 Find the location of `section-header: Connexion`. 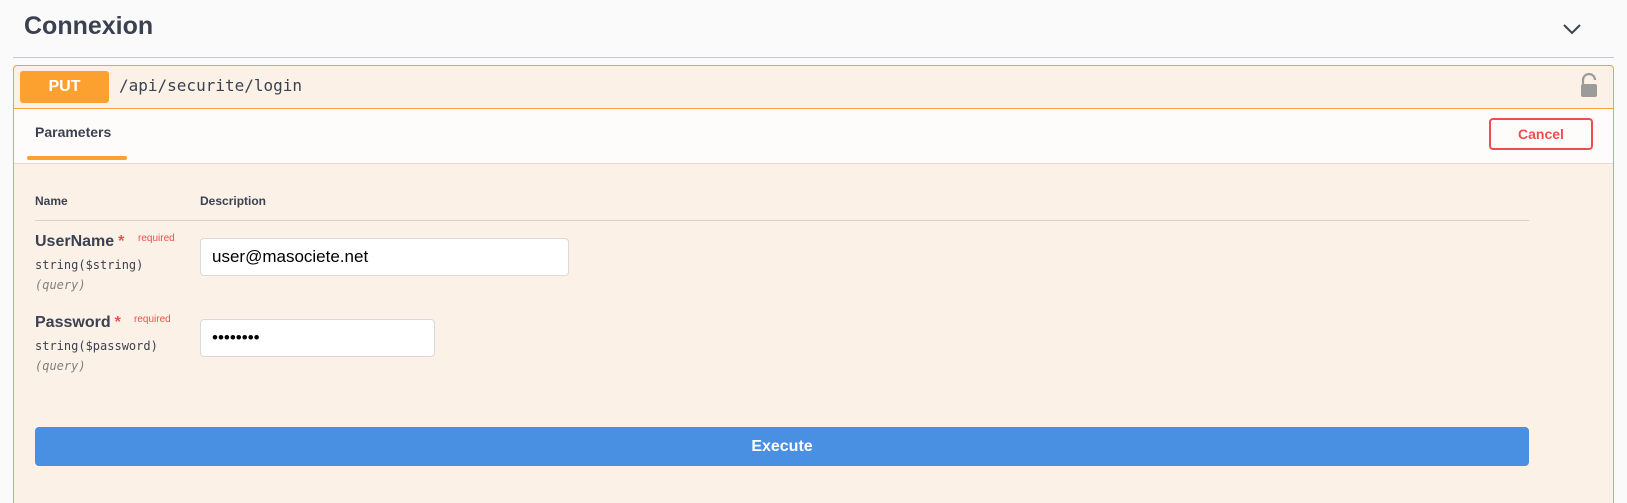

section-header: Connexion is located at coordinates (813, 29).